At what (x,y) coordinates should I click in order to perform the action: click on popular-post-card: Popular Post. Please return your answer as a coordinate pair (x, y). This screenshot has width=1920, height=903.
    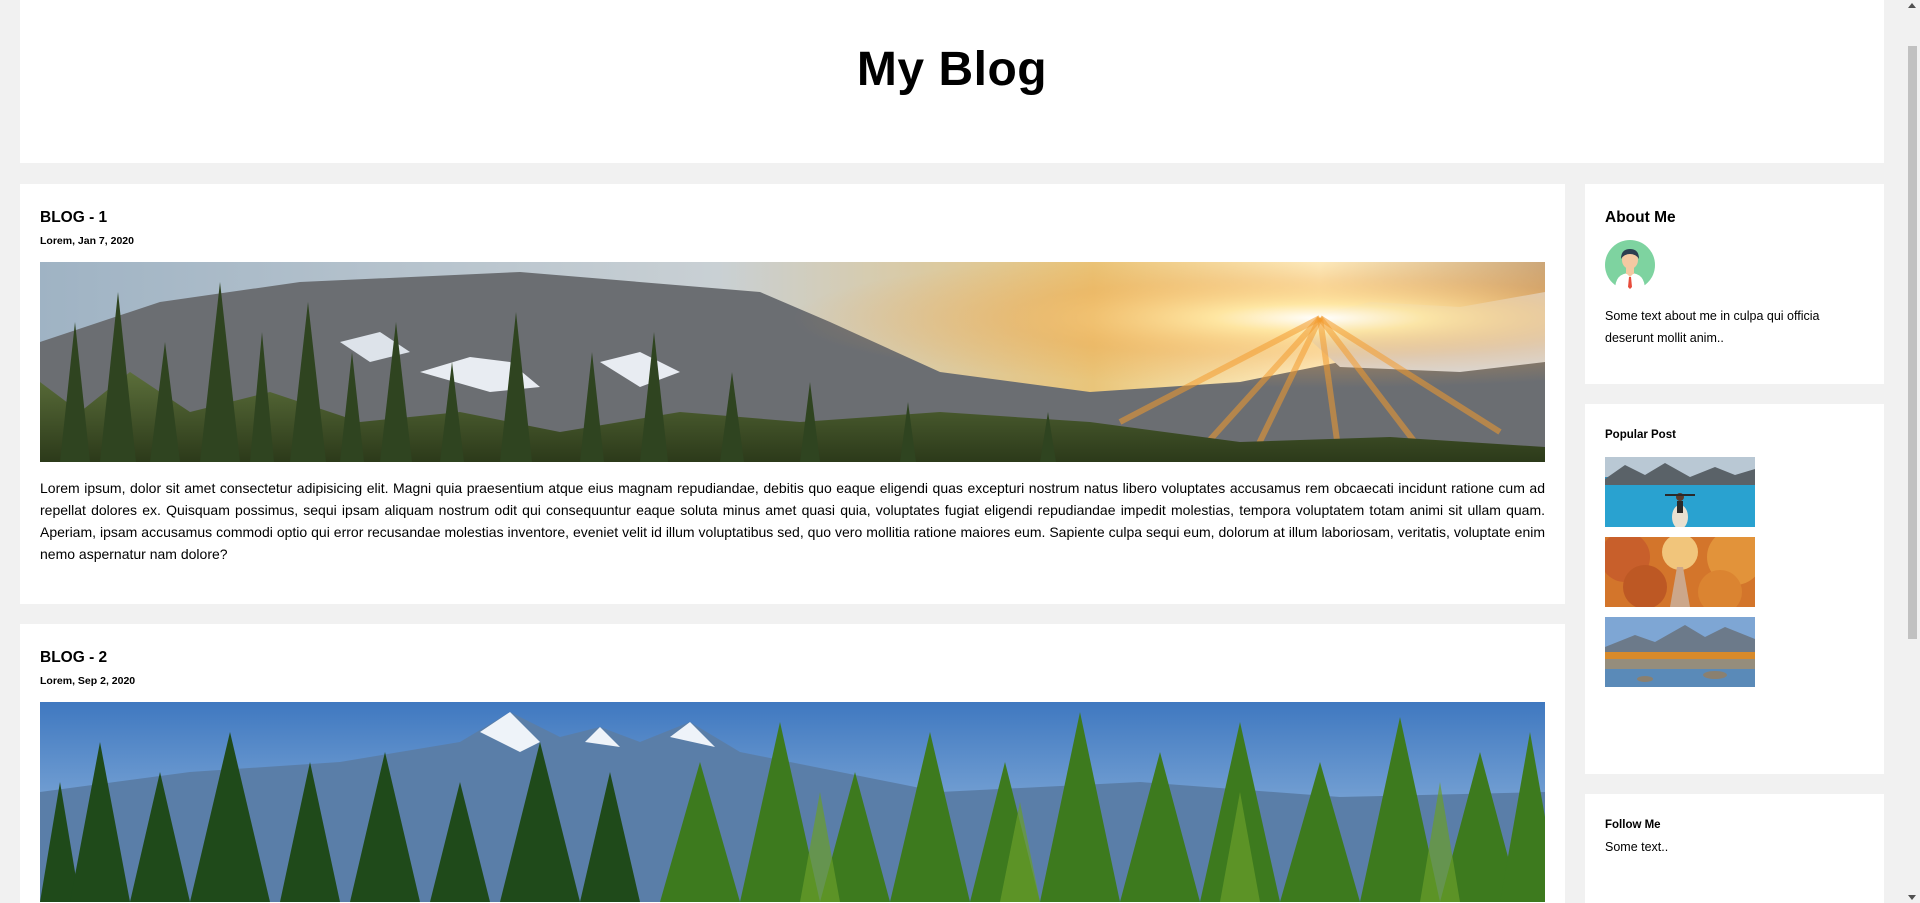
    Looking at the image, I should click on (1734, 589).